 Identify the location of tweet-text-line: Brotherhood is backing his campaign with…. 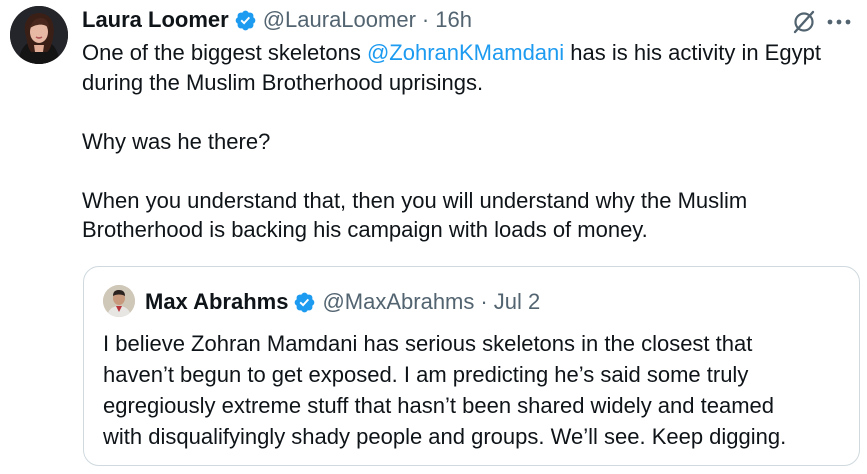
(365, 229).